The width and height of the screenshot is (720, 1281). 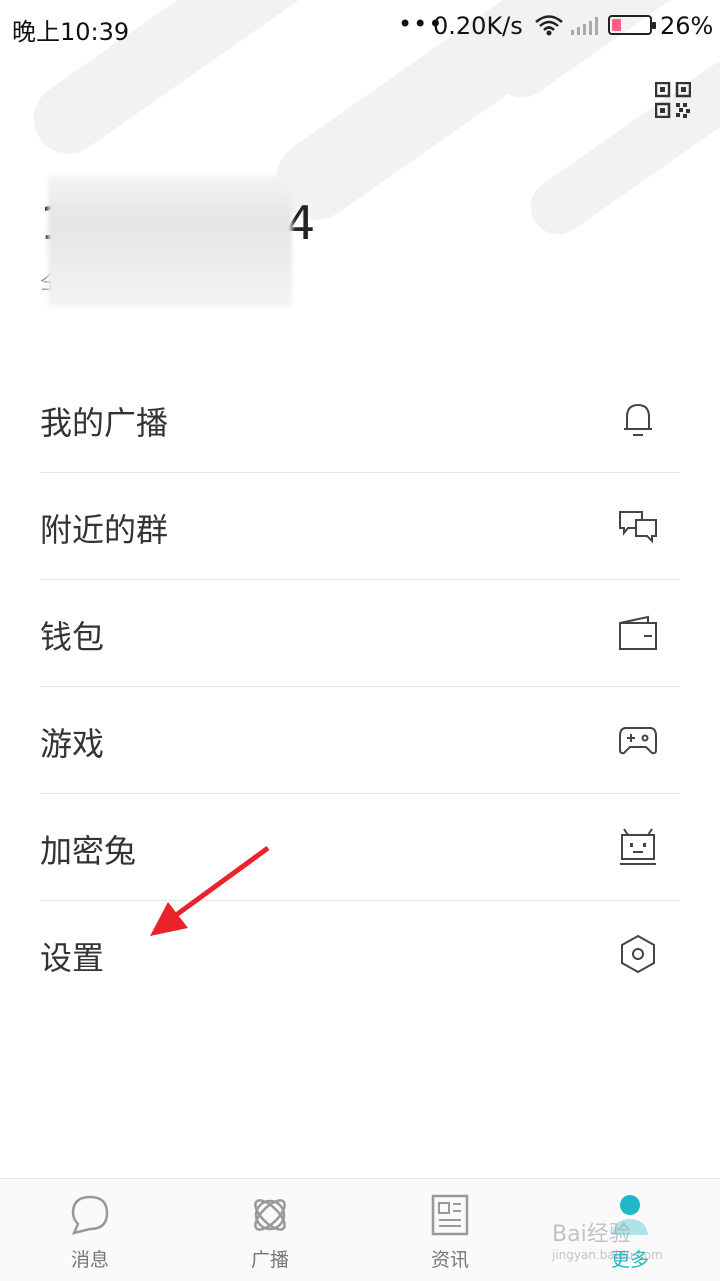 What do you see at coordinates (450, 1215) in the screenshot?
I see `newspaper-icon` at bounding box center [450, 1215].